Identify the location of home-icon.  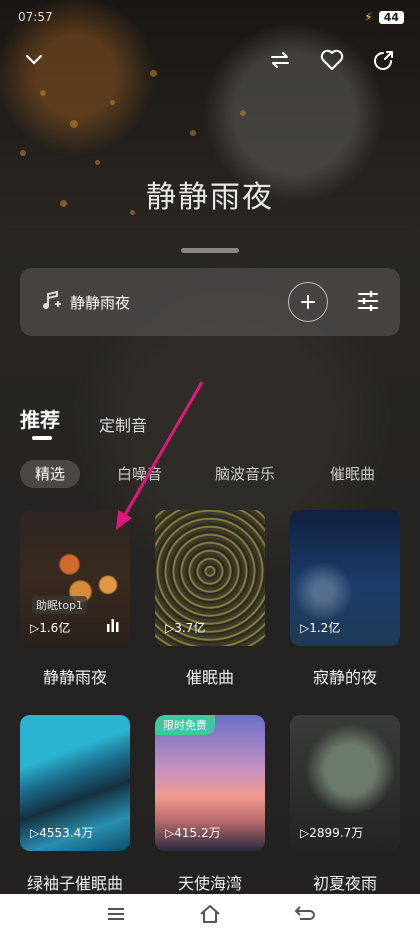
(210, 916).